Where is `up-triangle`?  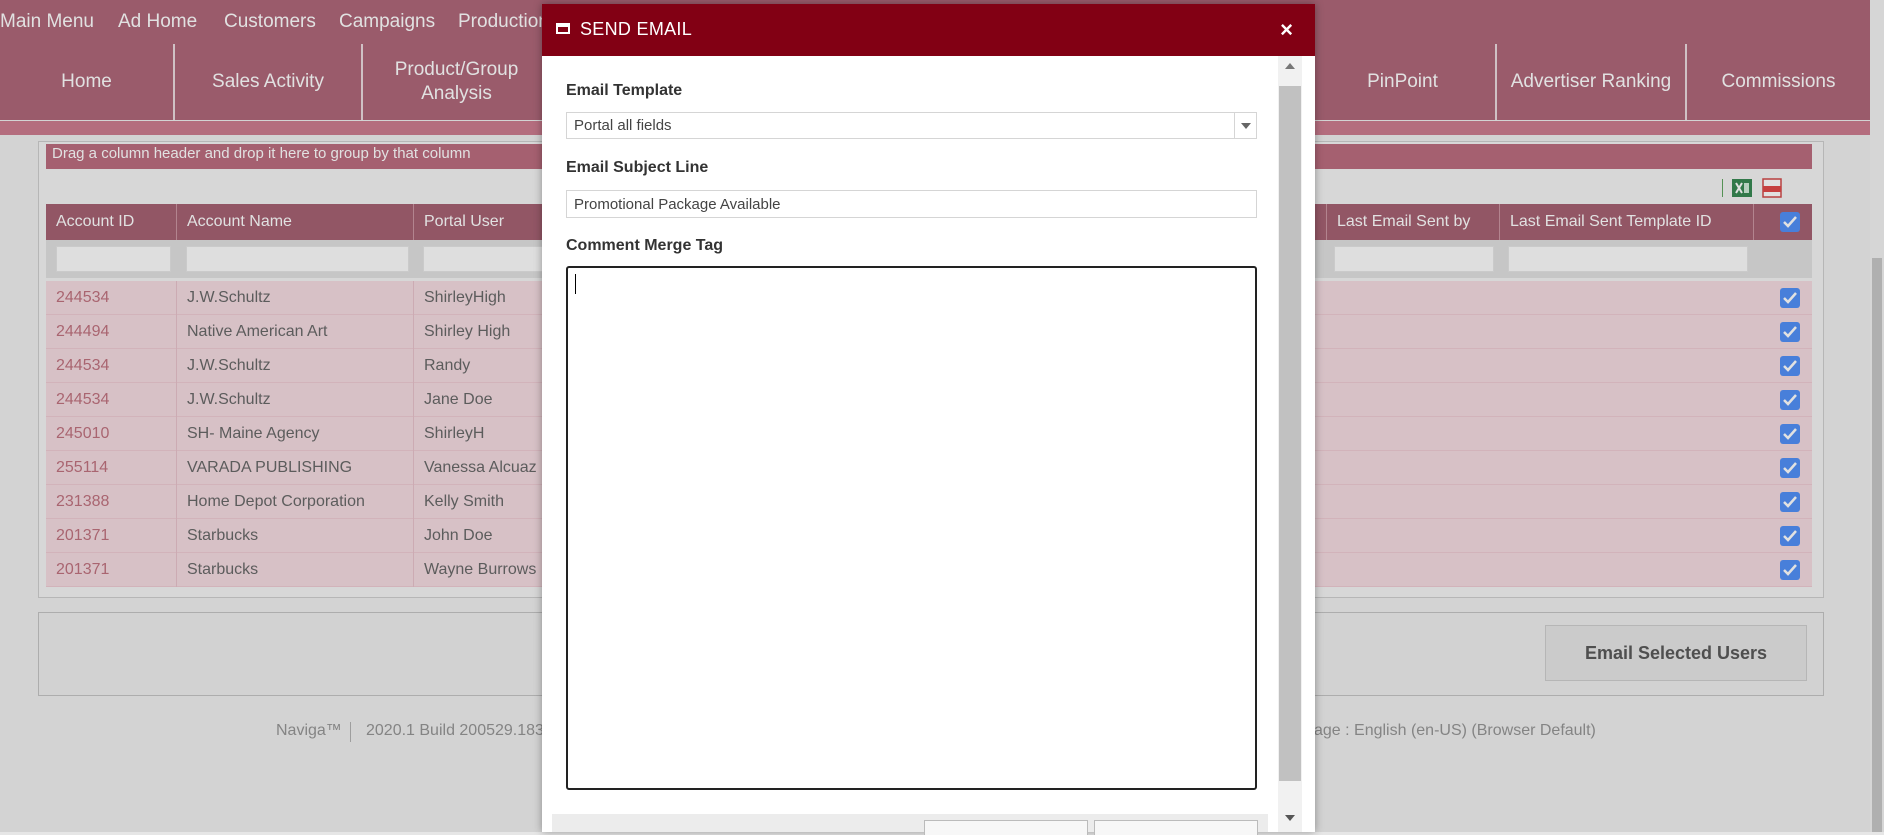
up-triangle is located at coordinates (1290, 66).